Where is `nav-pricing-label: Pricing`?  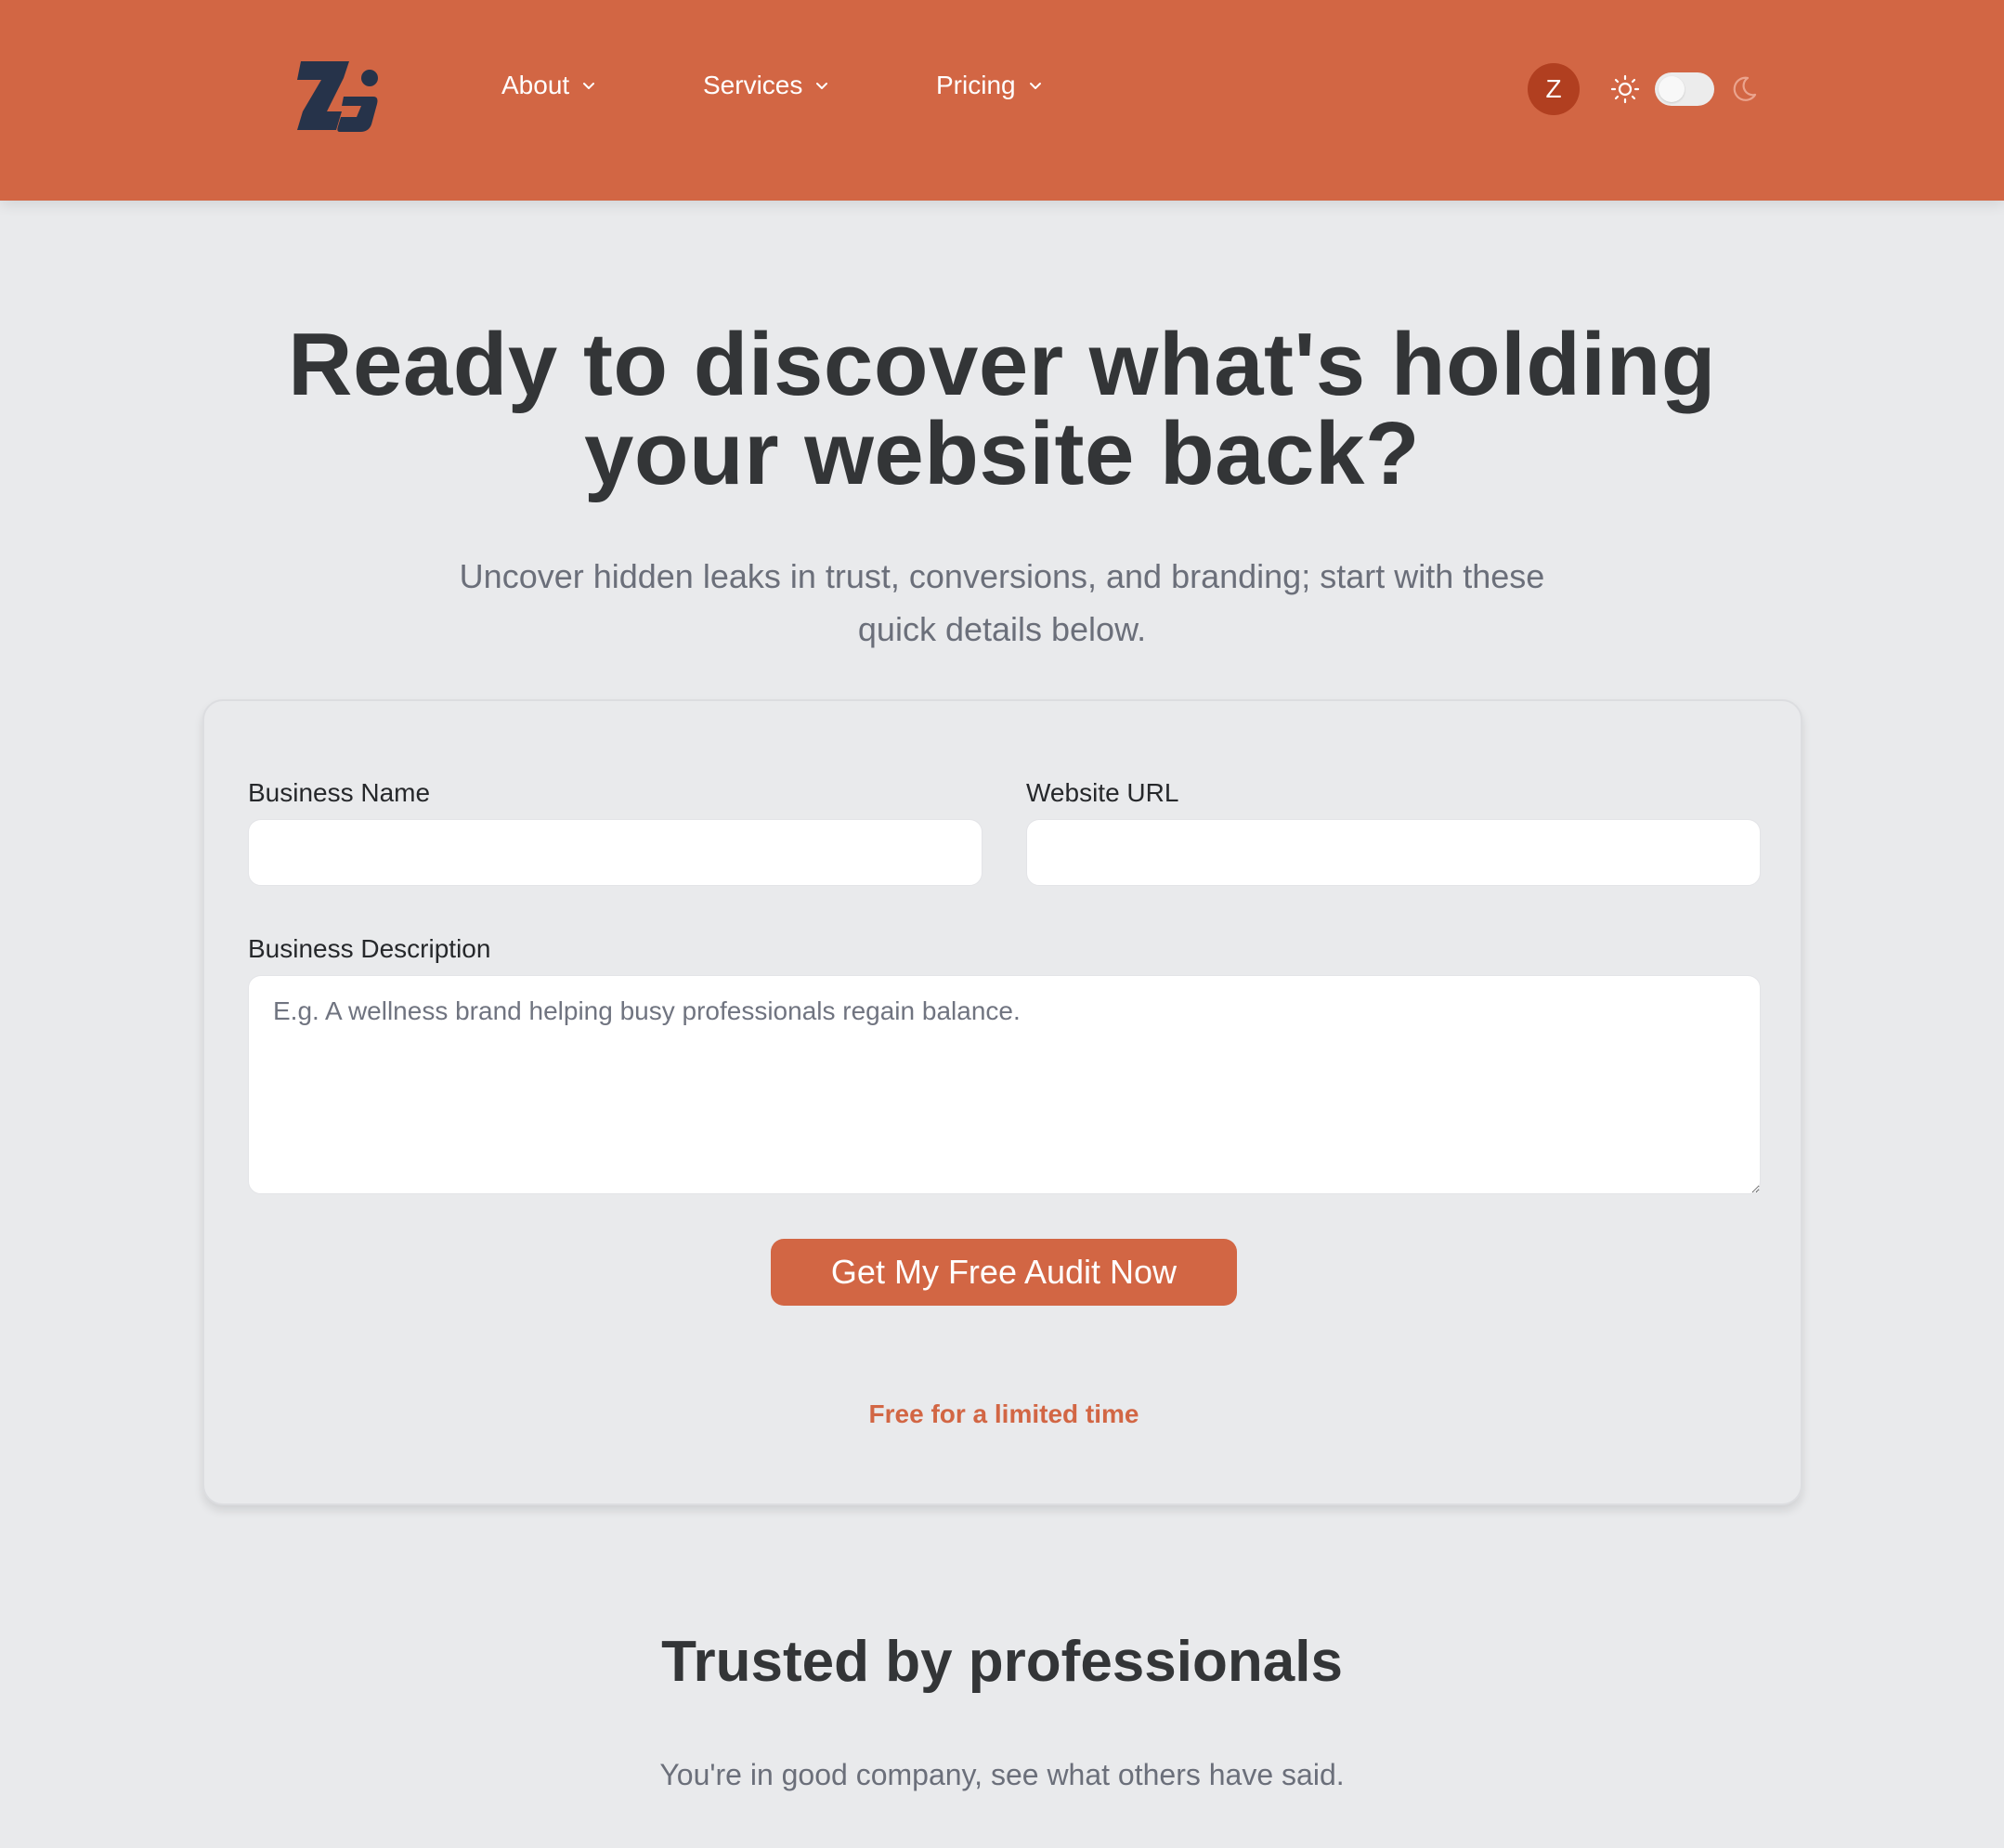
nav-pricing-label: Pricing is located at coordinates (976, 85).